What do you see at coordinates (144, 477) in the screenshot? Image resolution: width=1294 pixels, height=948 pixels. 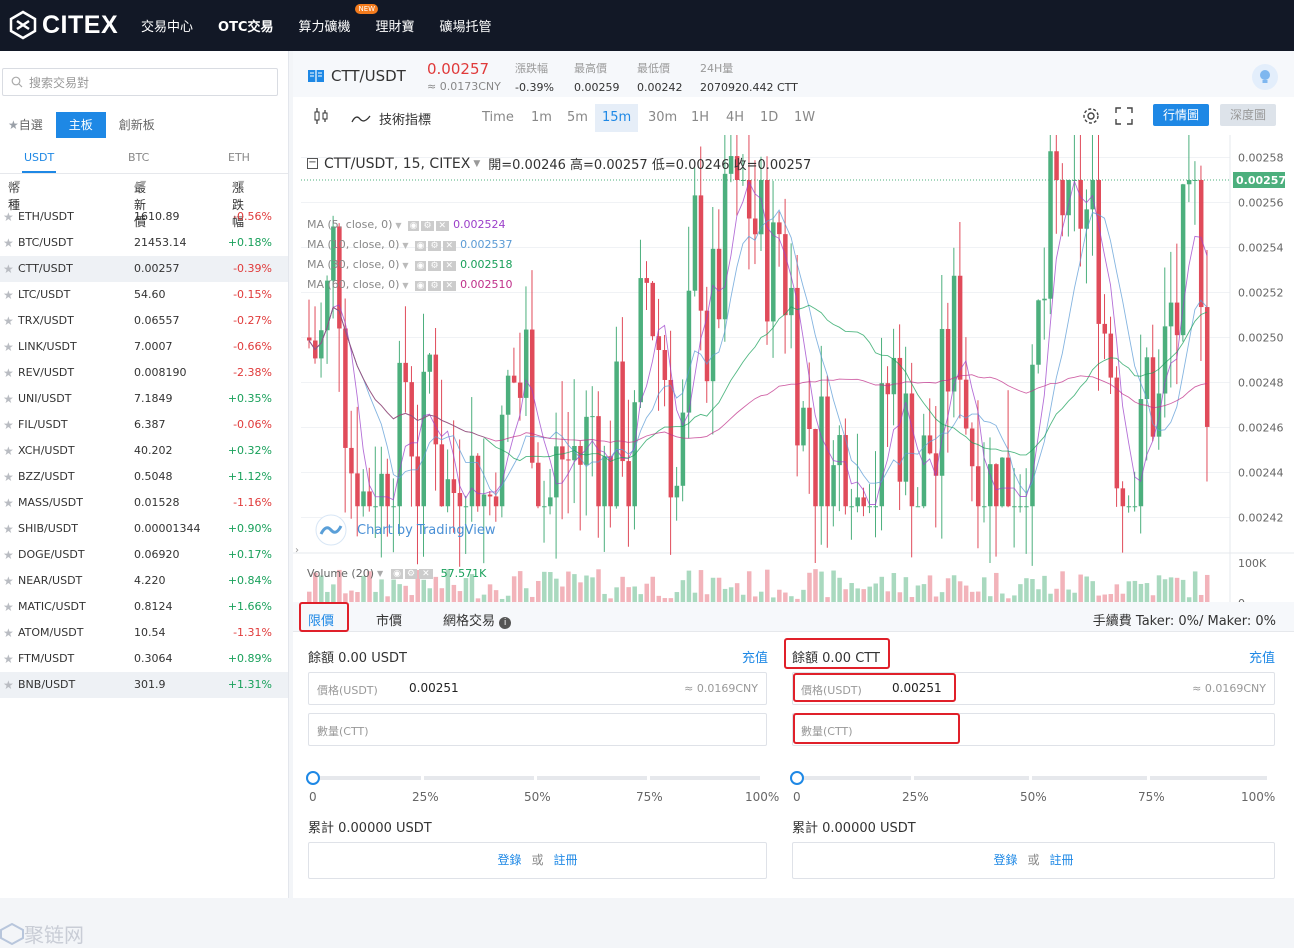 I see `pair-row: ★ BZZ/USDT 0.5048 +1.12%` at bounding box center [144, 477].